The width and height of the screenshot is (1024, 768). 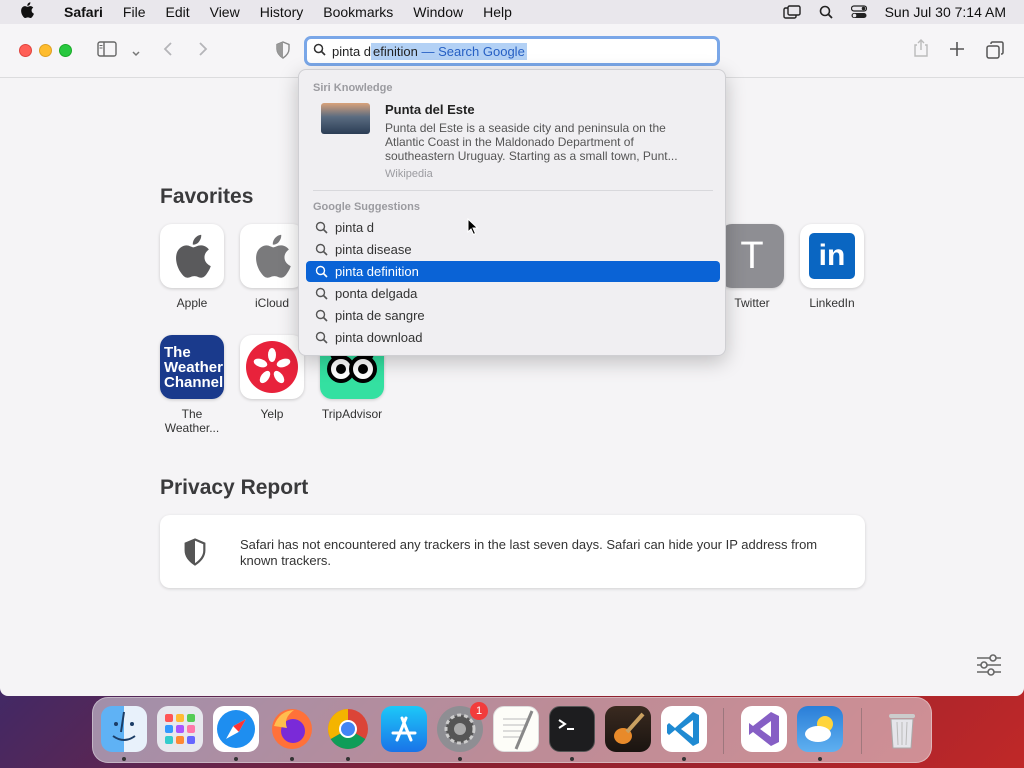 What do you see at coordinates (752, 255) in the screenshot?
I see `twitter-tile-letter: T` at bounding box center [752, 255].